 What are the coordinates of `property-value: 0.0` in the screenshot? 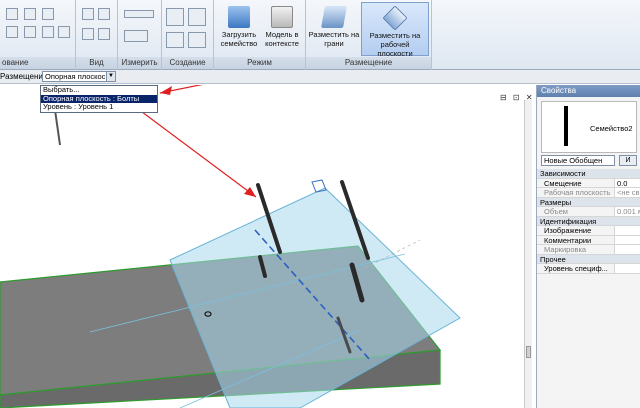 It's located at (627, 182).